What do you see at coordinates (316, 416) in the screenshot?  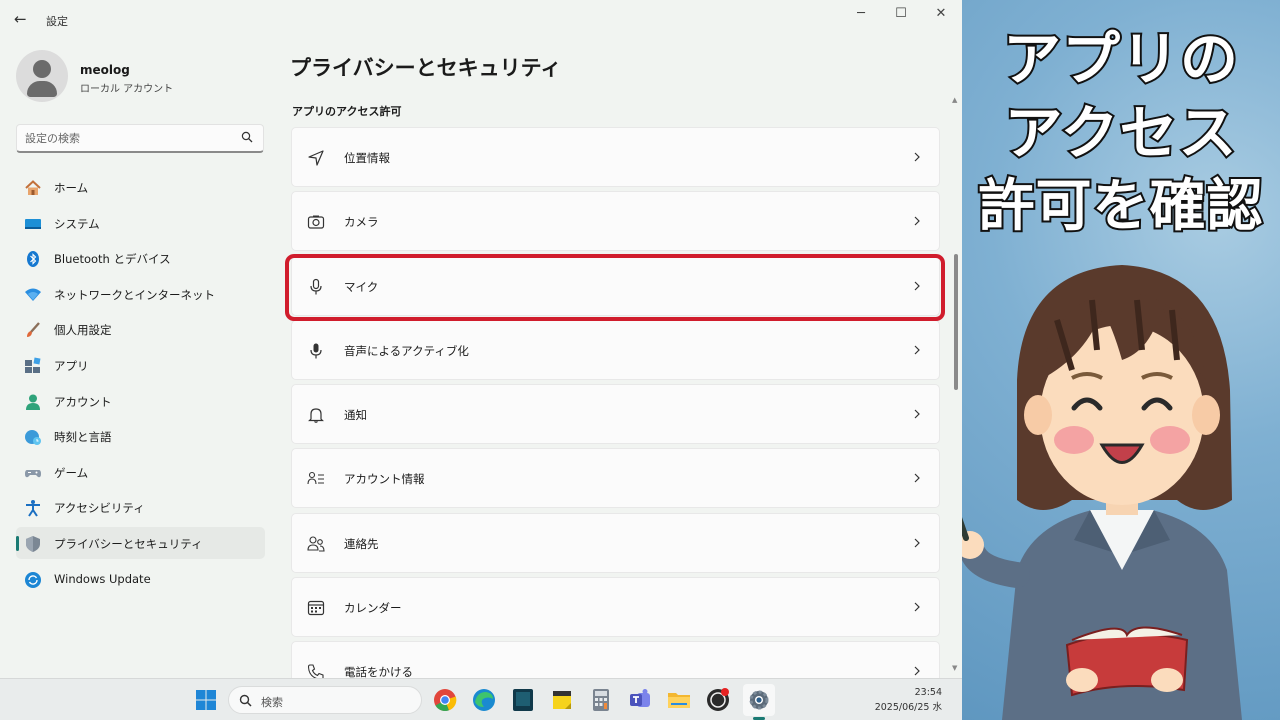 I see `bell-icon` at bounding box center [316, 416].